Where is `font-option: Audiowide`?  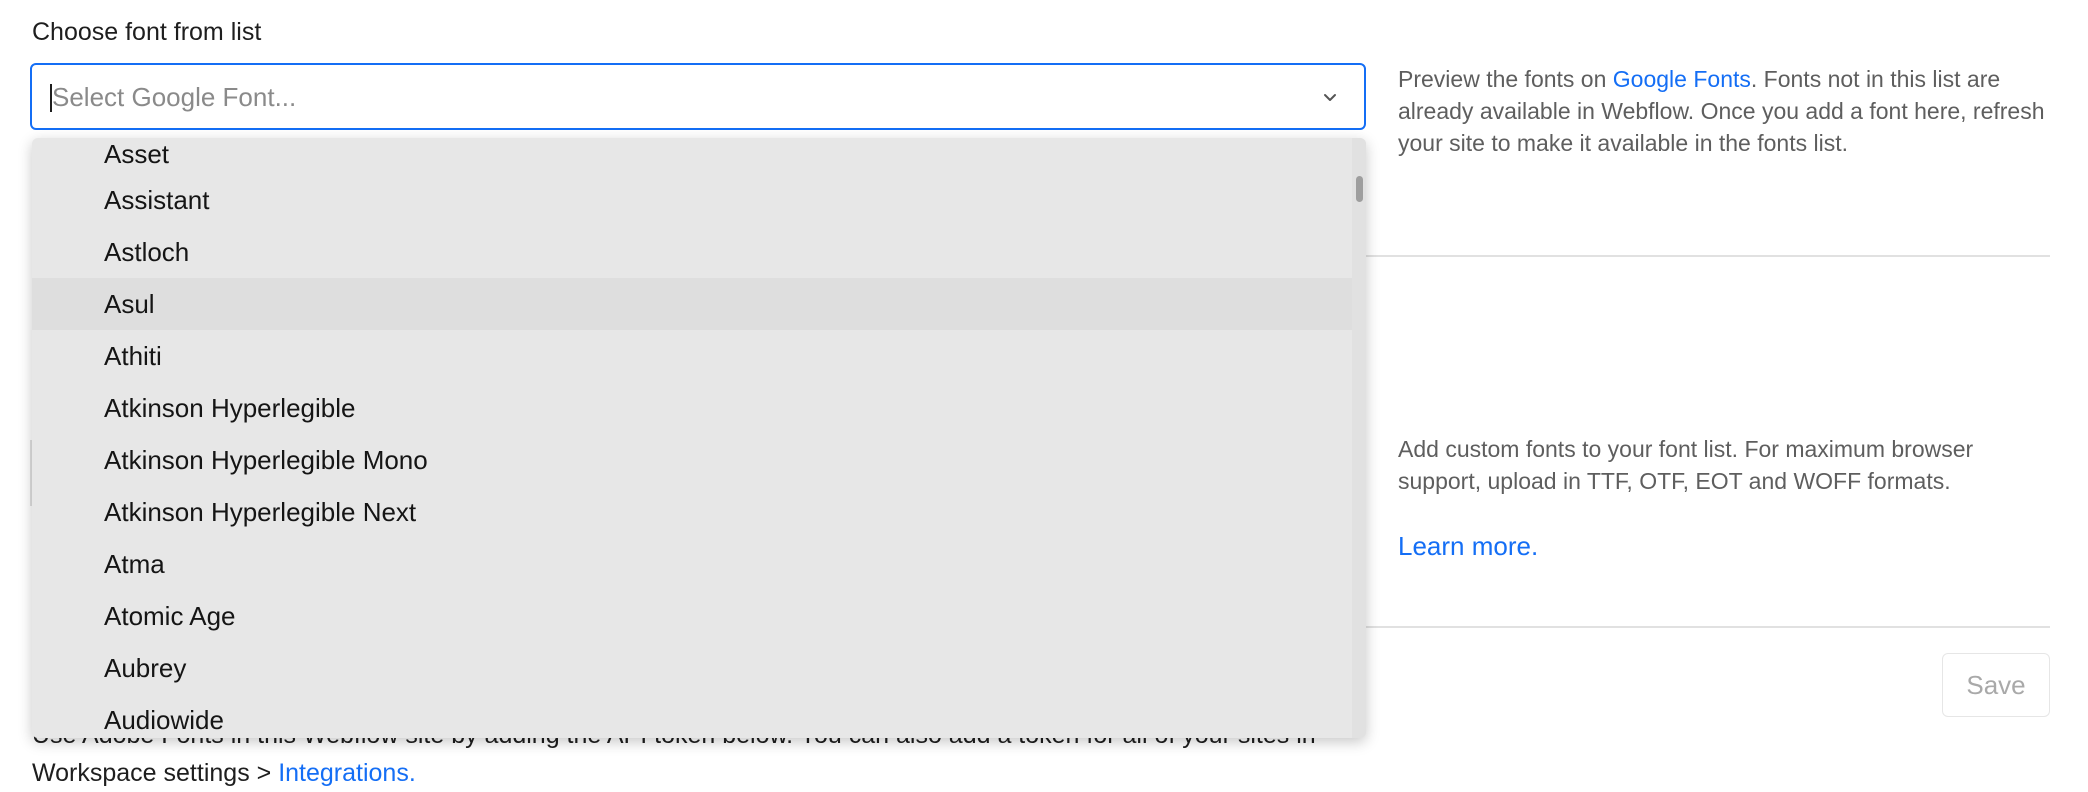
font-option: Audiowide is located at coordinates (692, 716).